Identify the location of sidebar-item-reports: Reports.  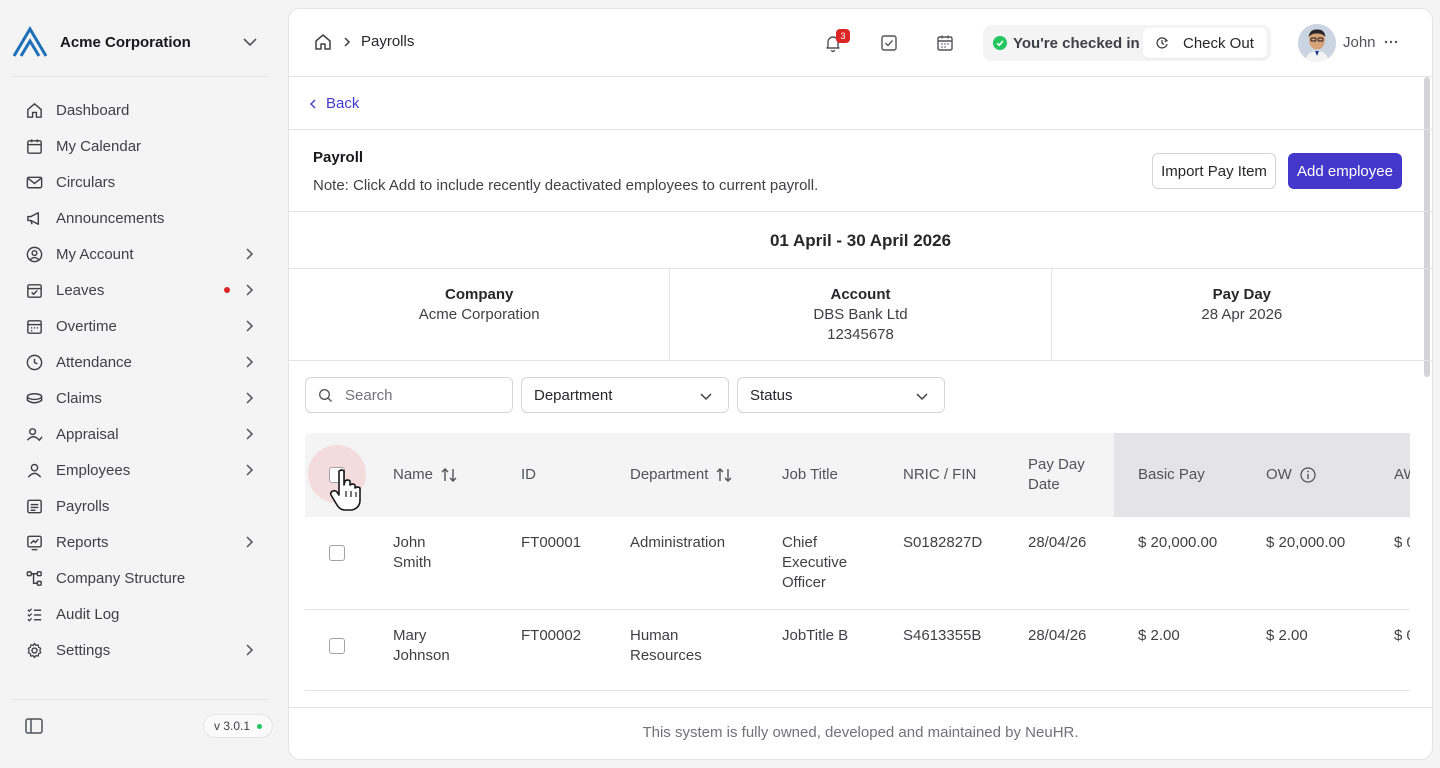
(140, 542).